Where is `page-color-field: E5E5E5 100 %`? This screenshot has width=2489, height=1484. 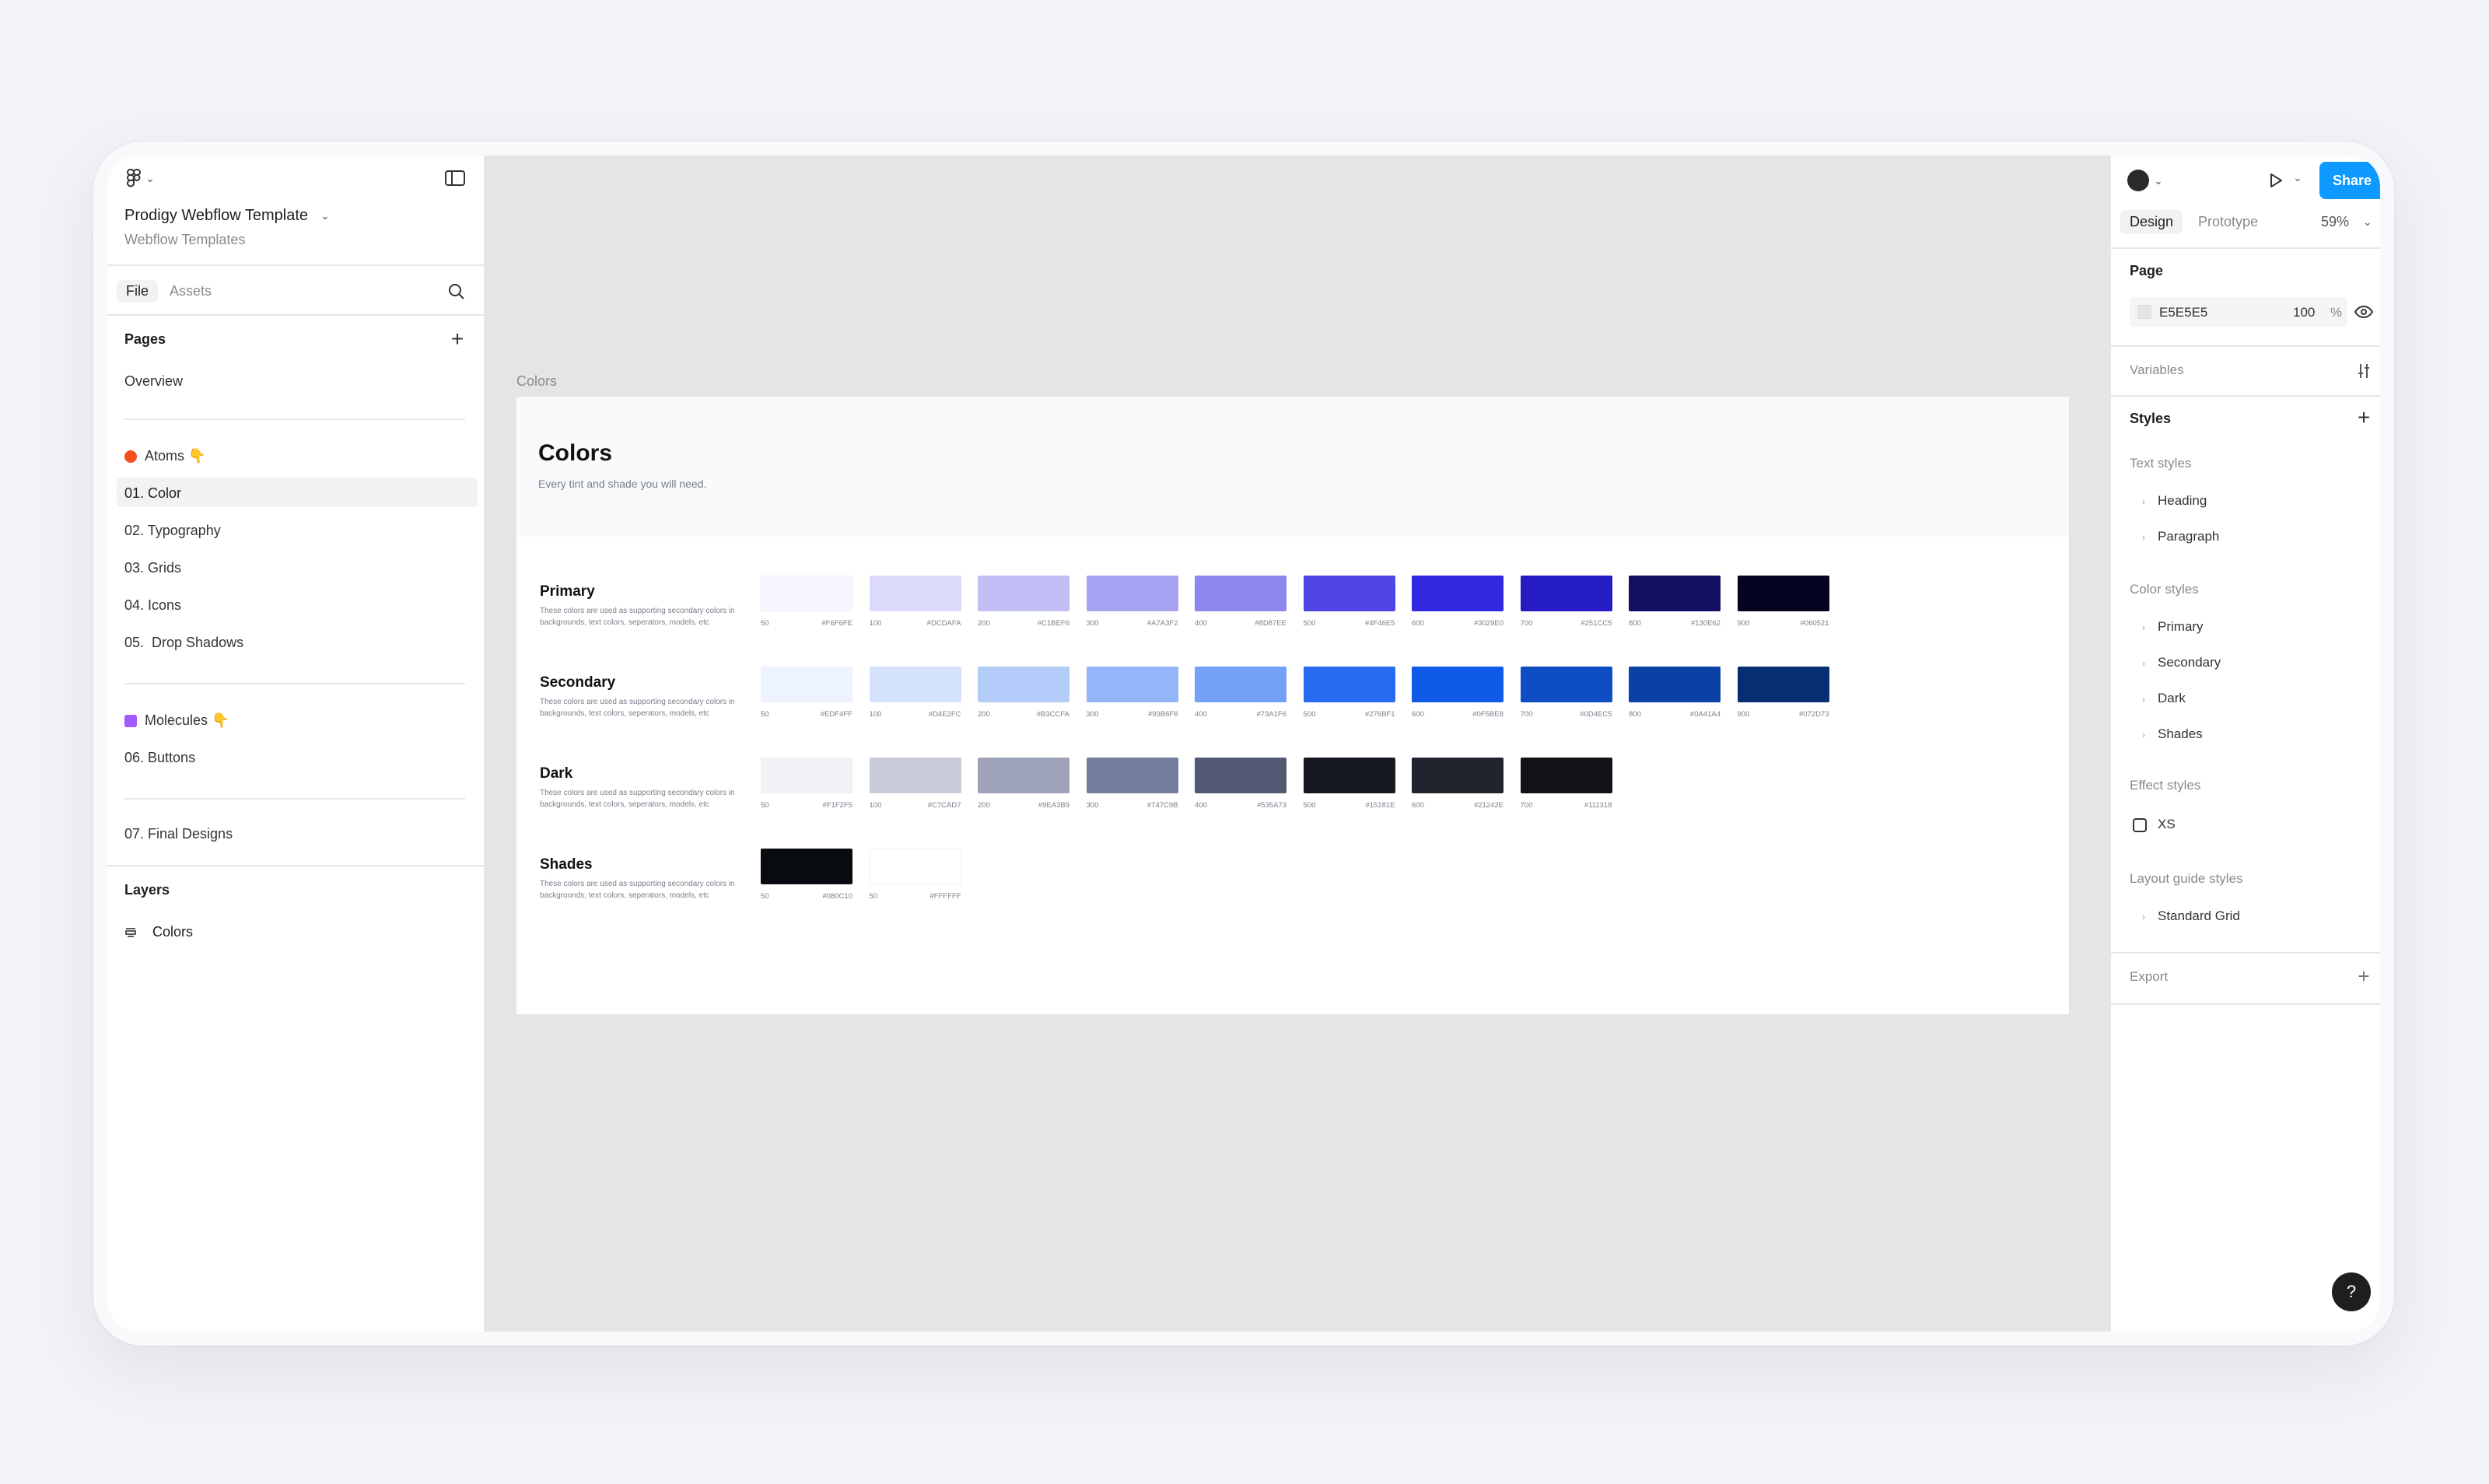 page-color-field: E5E5E5 100 % is located at coordinates (2239, 312).